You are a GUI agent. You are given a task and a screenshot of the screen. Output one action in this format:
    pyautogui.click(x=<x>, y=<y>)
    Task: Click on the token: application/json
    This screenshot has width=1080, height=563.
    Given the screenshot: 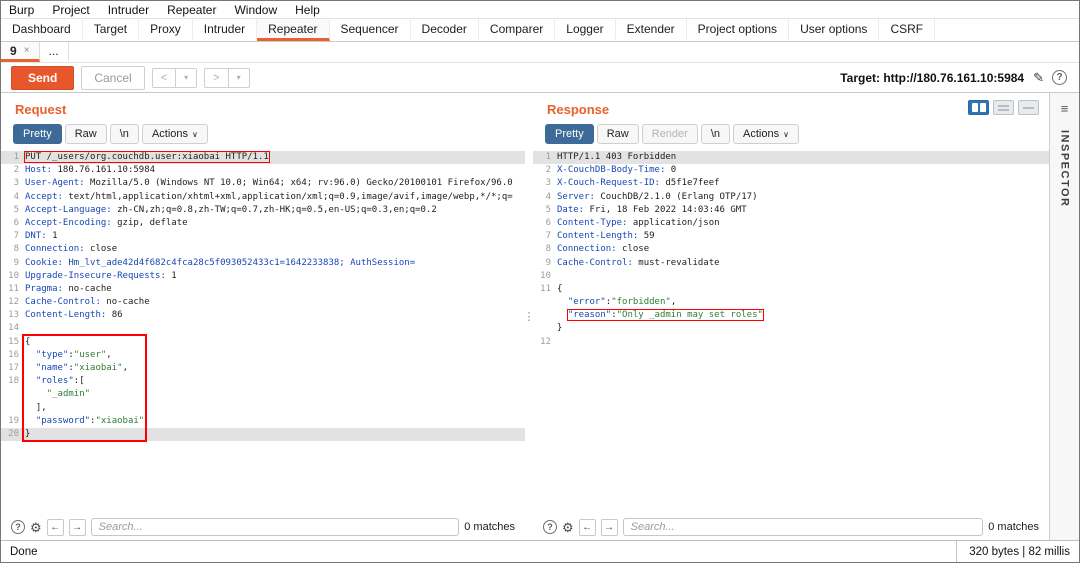 What is the action you would take?
    pyautogui.click(x=673, y=222)
    